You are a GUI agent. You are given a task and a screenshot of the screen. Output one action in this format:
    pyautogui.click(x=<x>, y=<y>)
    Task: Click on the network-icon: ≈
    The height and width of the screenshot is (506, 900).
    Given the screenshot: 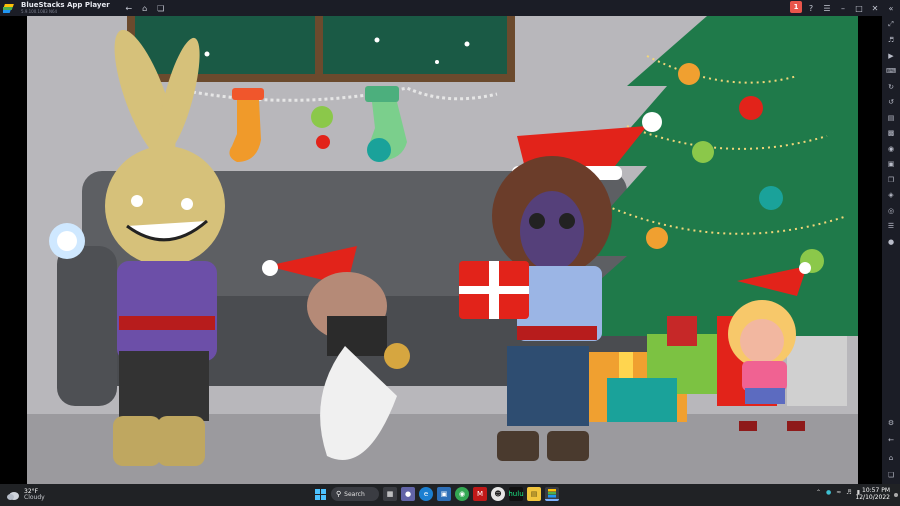 What is the action you would take?
    pyautogui.click(x=838, y=492)
    